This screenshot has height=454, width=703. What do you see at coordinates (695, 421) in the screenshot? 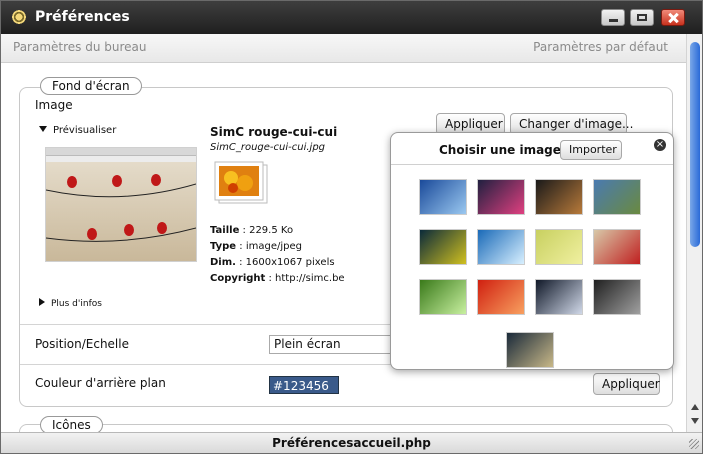
I see `scroll-down-arrow-icon` at bounding box center [695, 421].